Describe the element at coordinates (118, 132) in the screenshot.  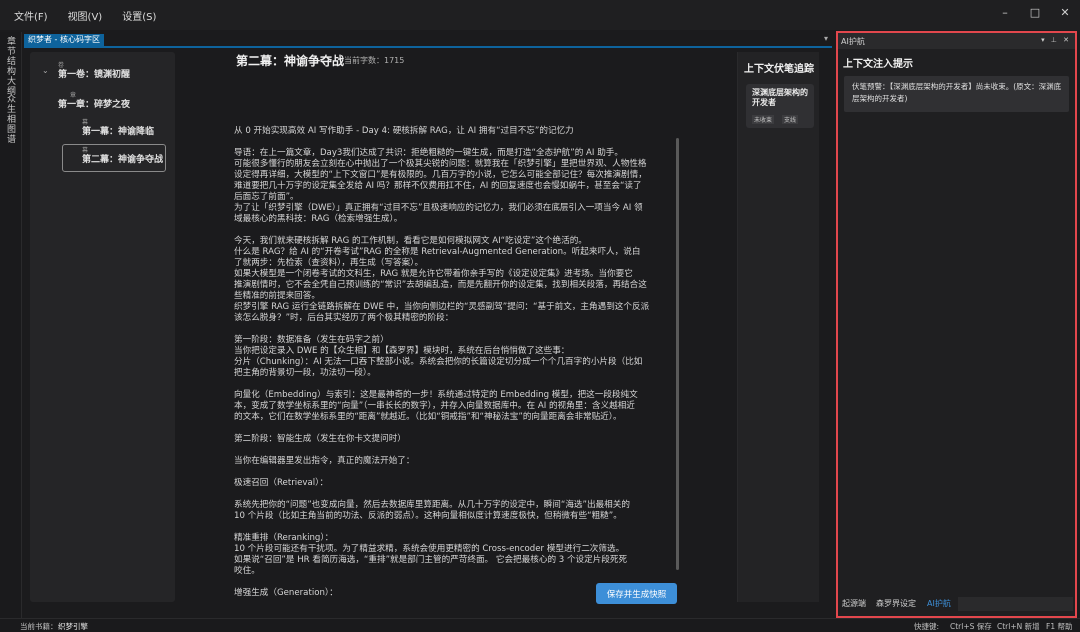
I see `tree-label: 第一幕：神谕降临` at that location.